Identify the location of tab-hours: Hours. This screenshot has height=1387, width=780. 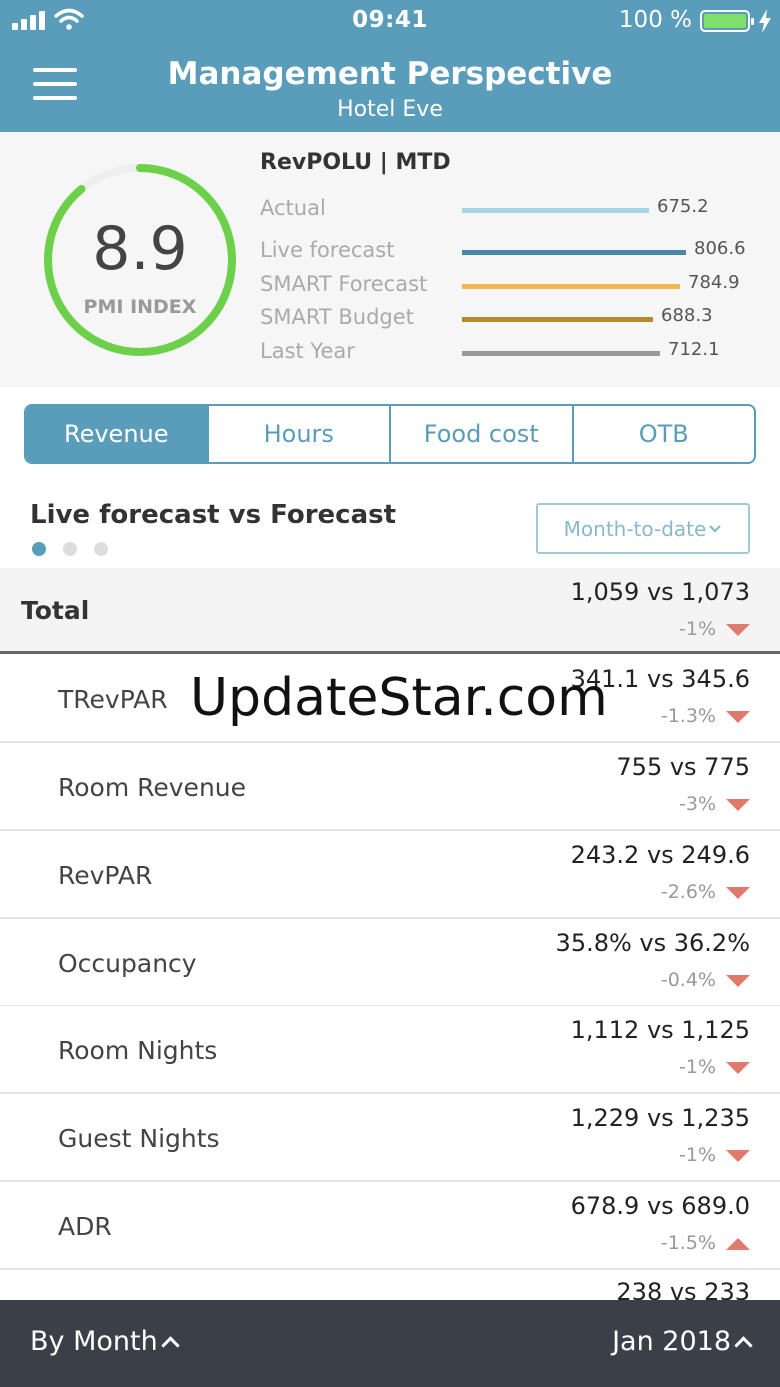
(300, 434).